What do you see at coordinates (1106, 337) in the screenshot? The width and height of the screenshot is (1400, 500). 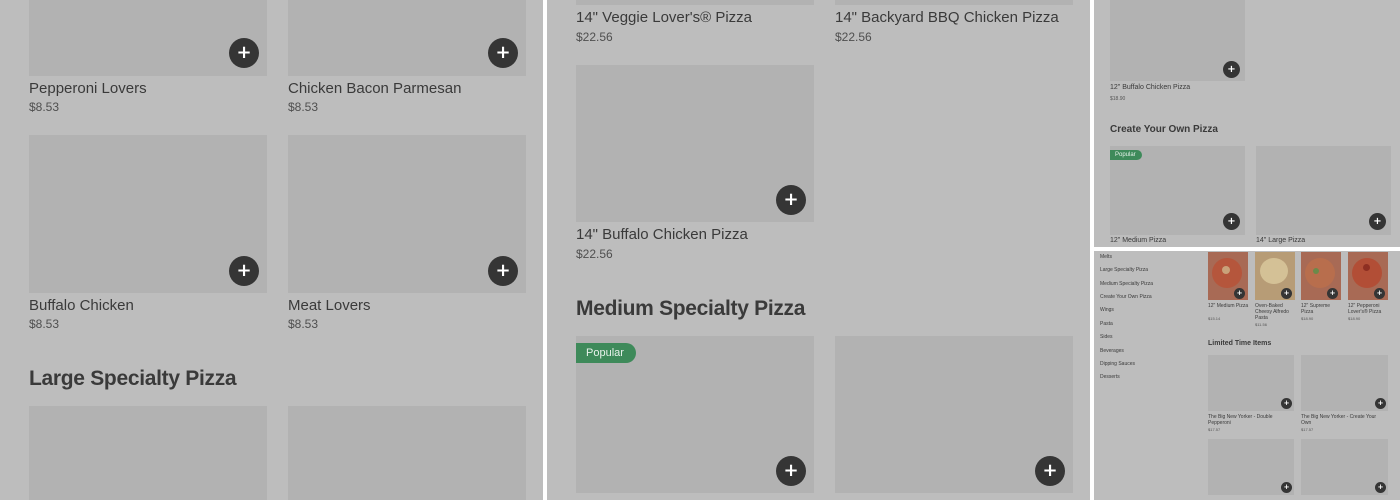 I see `nav-item-sides: Sides` at bounding box center [1106, 337].